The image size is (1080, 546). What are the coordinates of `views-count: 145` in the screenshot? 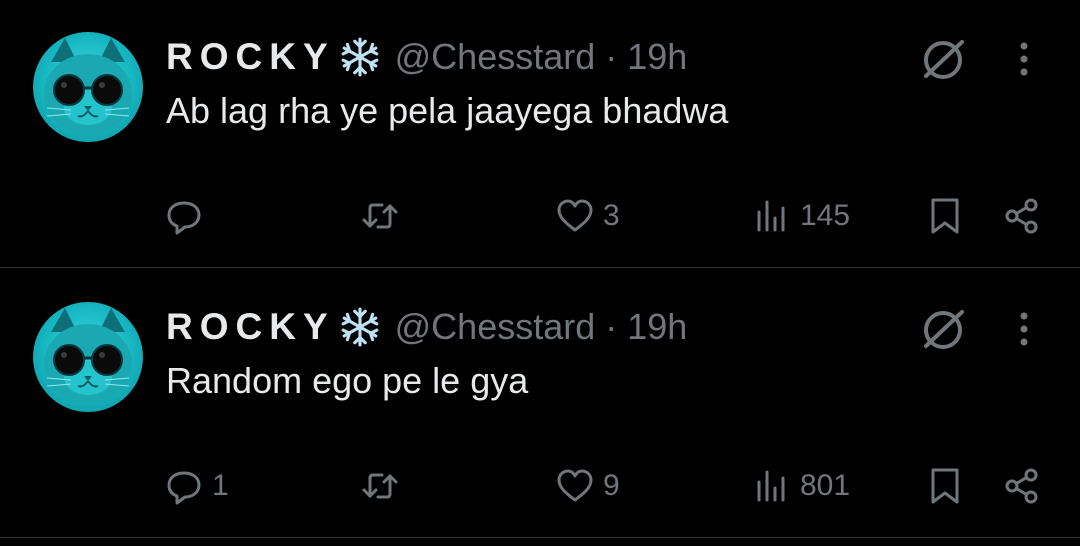 It's located at (825, 215).